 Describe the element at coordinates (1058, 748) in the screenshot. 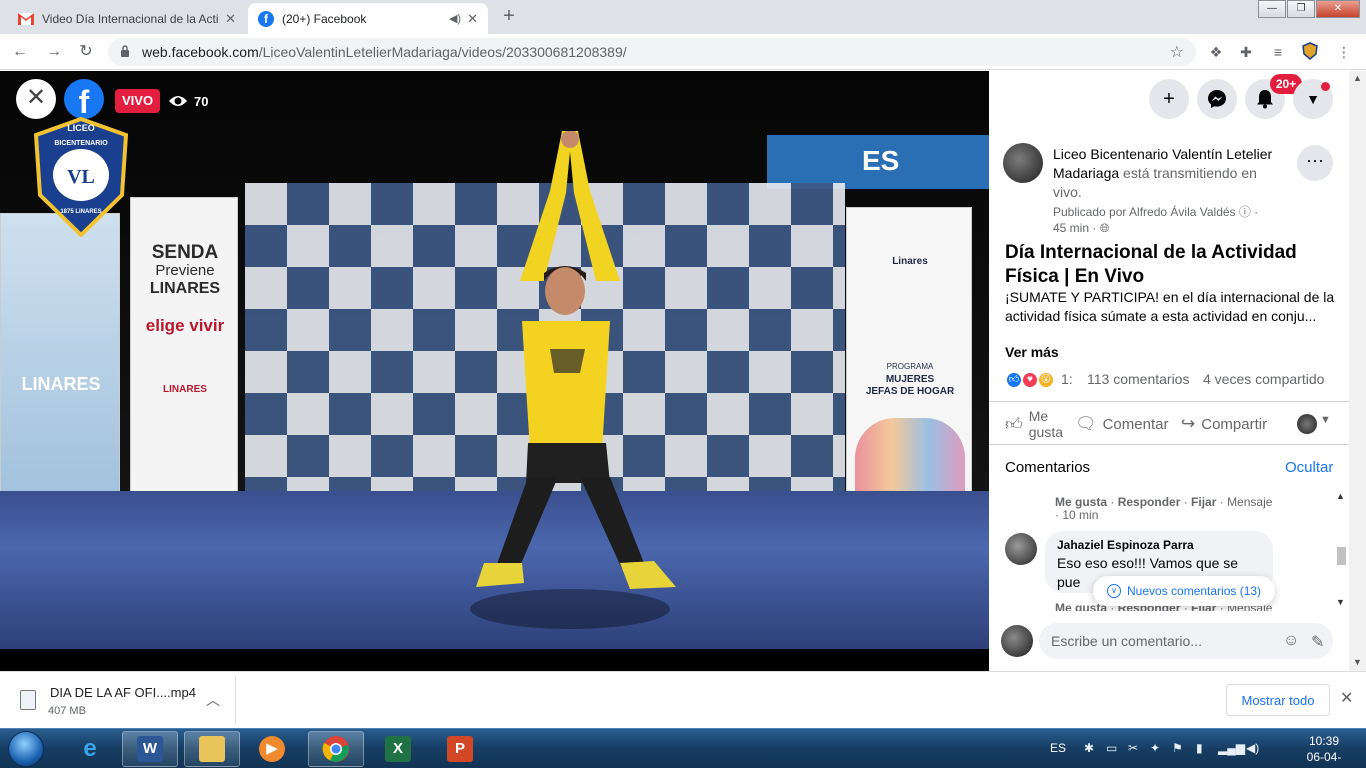

I see `language-indicator: ES` at that location.